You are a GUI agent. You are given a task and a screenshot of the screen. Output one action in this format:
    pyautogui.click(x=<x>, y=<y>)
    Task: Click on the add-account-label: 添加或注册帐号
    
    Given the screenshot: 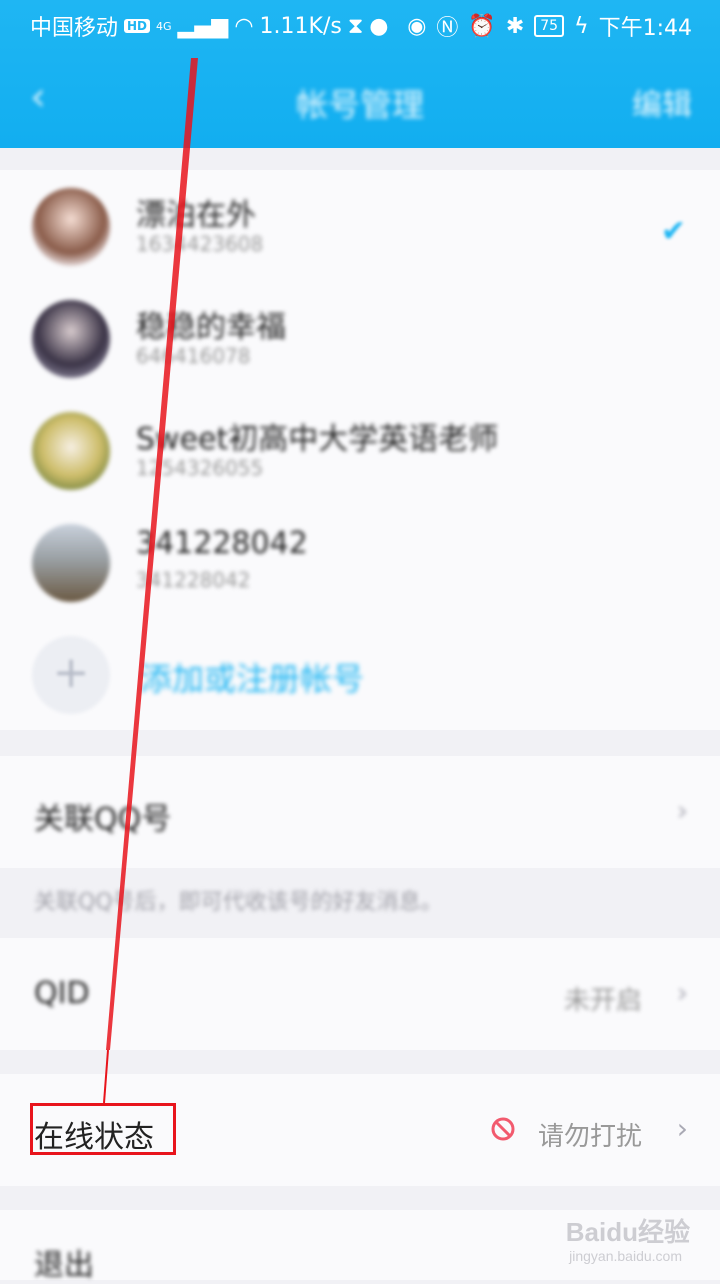 What is the action you would take?
    pyautogui.click(x=252, y=679)
    